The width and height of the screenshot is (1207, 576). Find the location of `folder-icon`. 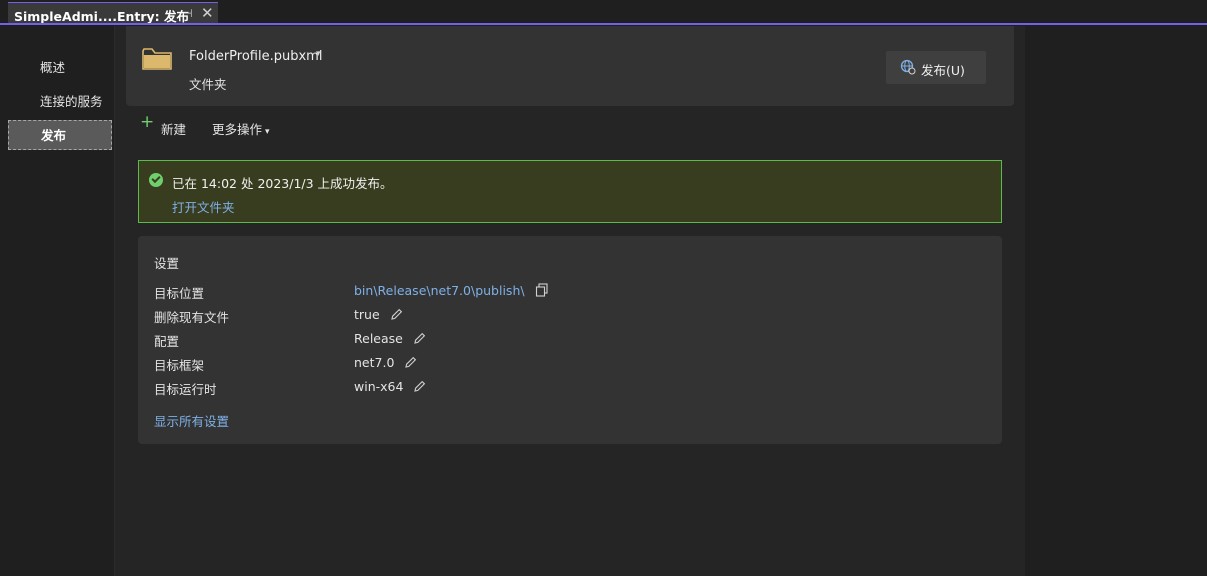

folder-icon is located at coordinates (157, 59).